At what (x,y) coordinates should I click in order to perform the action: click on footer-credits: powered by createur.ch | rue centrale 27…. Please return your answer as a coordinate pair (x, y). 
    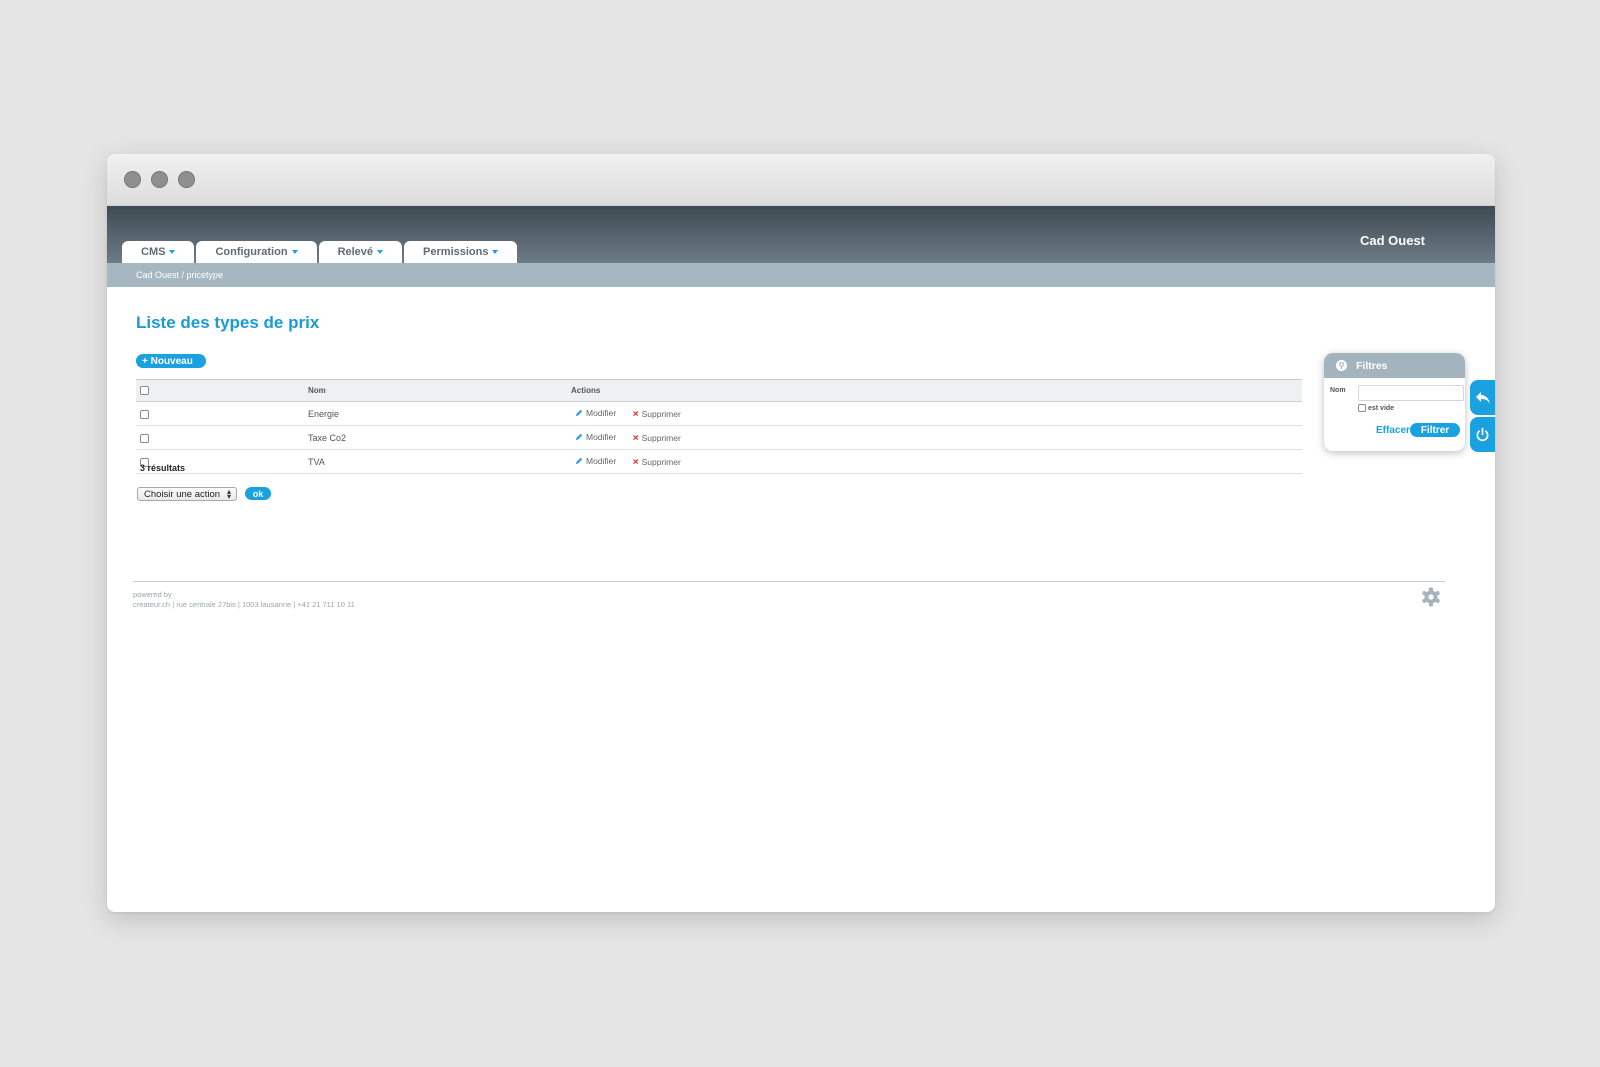
    Looking at the image, I should click on (244, 600).